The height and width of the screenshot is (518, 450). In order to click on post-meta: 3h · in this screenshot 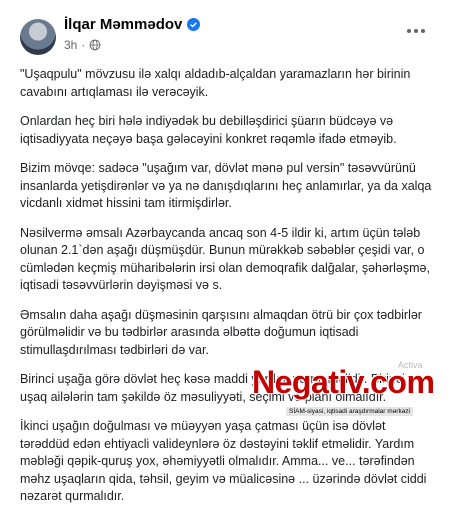, I will do `click(82, 45)`.